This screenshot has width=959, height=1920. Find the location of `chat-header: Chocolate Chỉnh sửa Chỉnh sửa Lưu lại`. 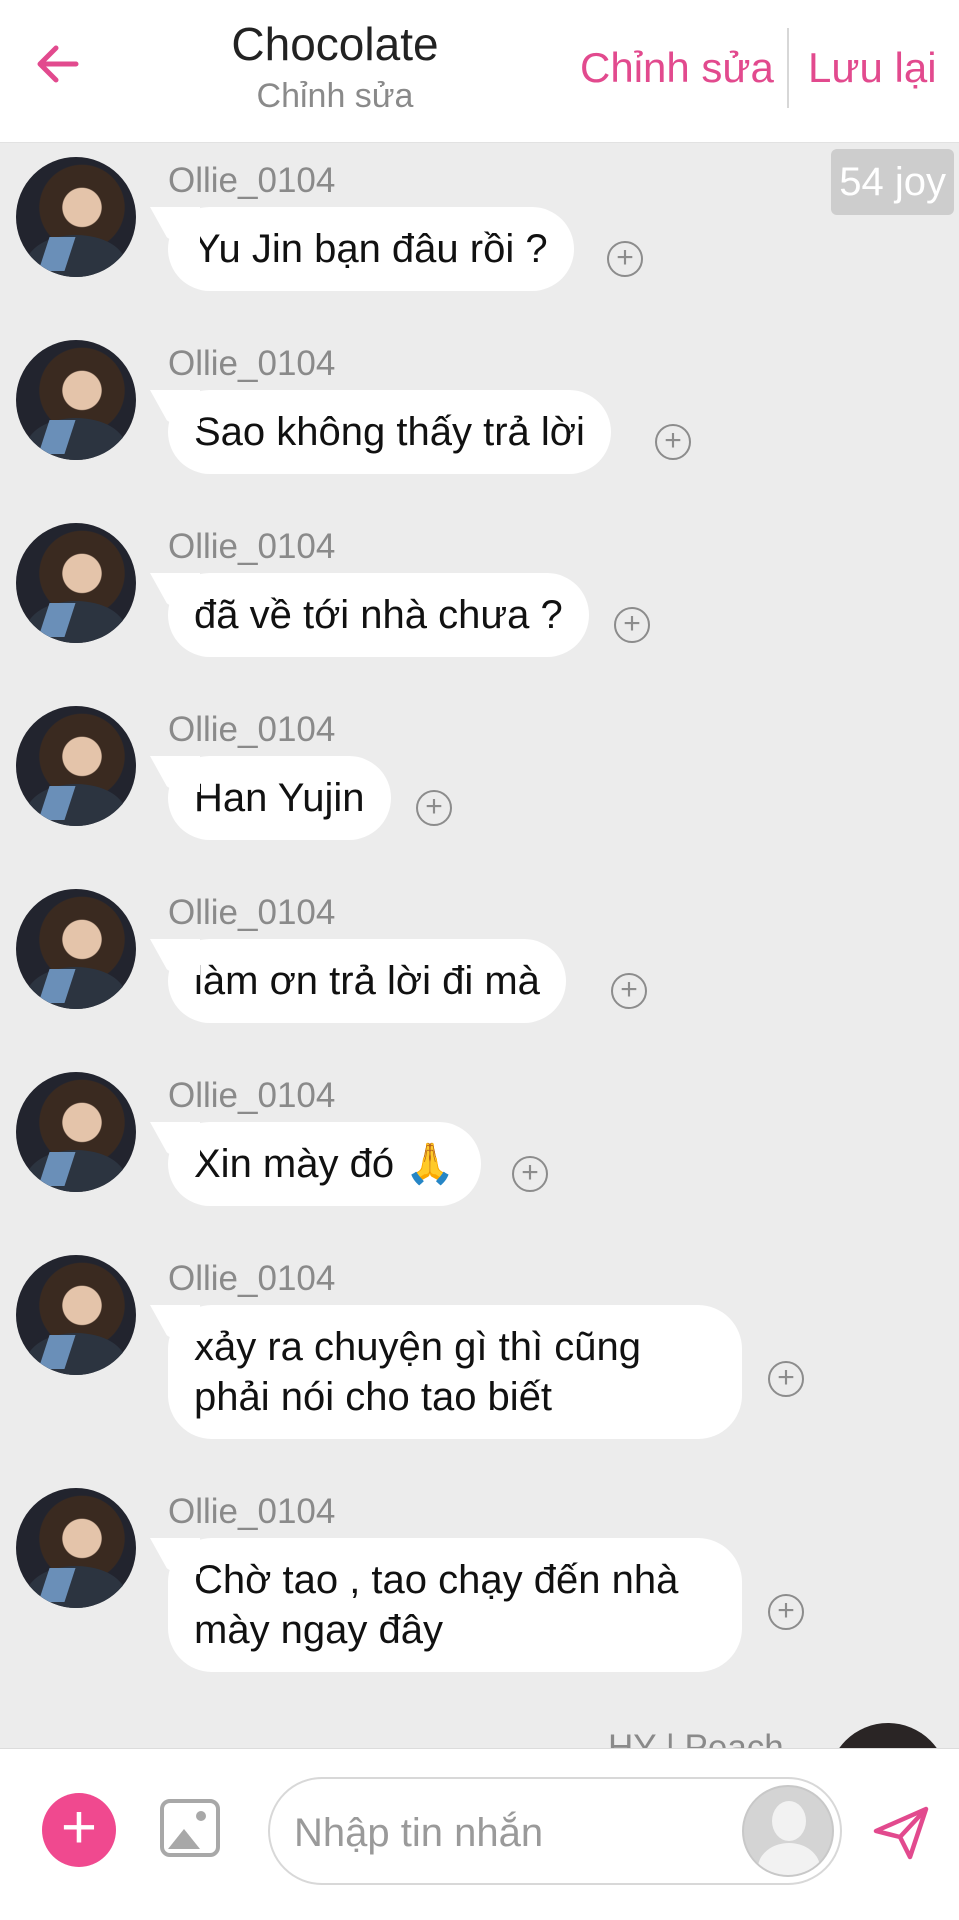

chat-header: Chocolate Chỉnh sửa Chỉnh sửa Lưu lại is located at coordinates (479, 71).